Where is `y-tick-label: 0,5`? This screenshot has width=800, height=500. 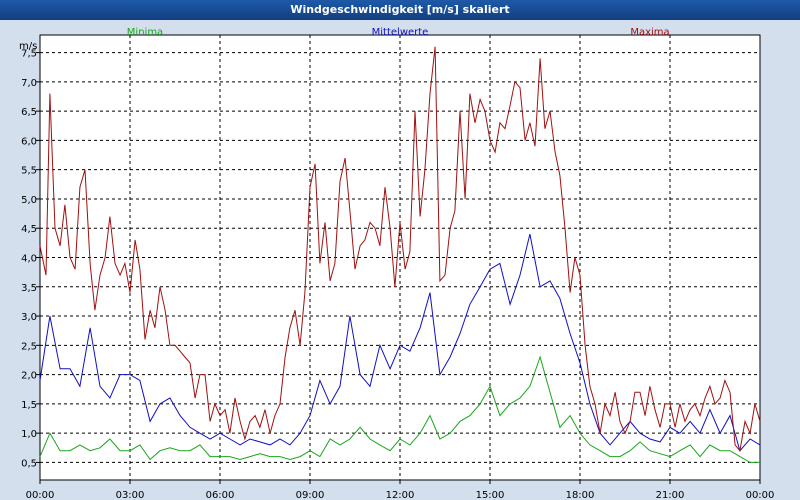
y-tick-label: 0,5 is located at coordinates (29, 463).